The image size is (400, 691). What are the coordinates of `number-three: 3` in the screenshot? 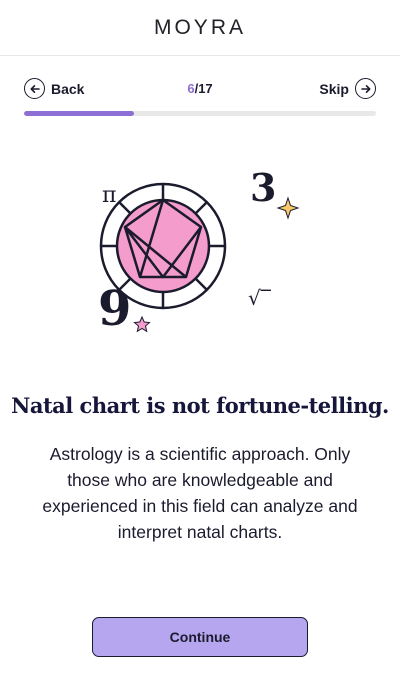 It's located at (263, 187).